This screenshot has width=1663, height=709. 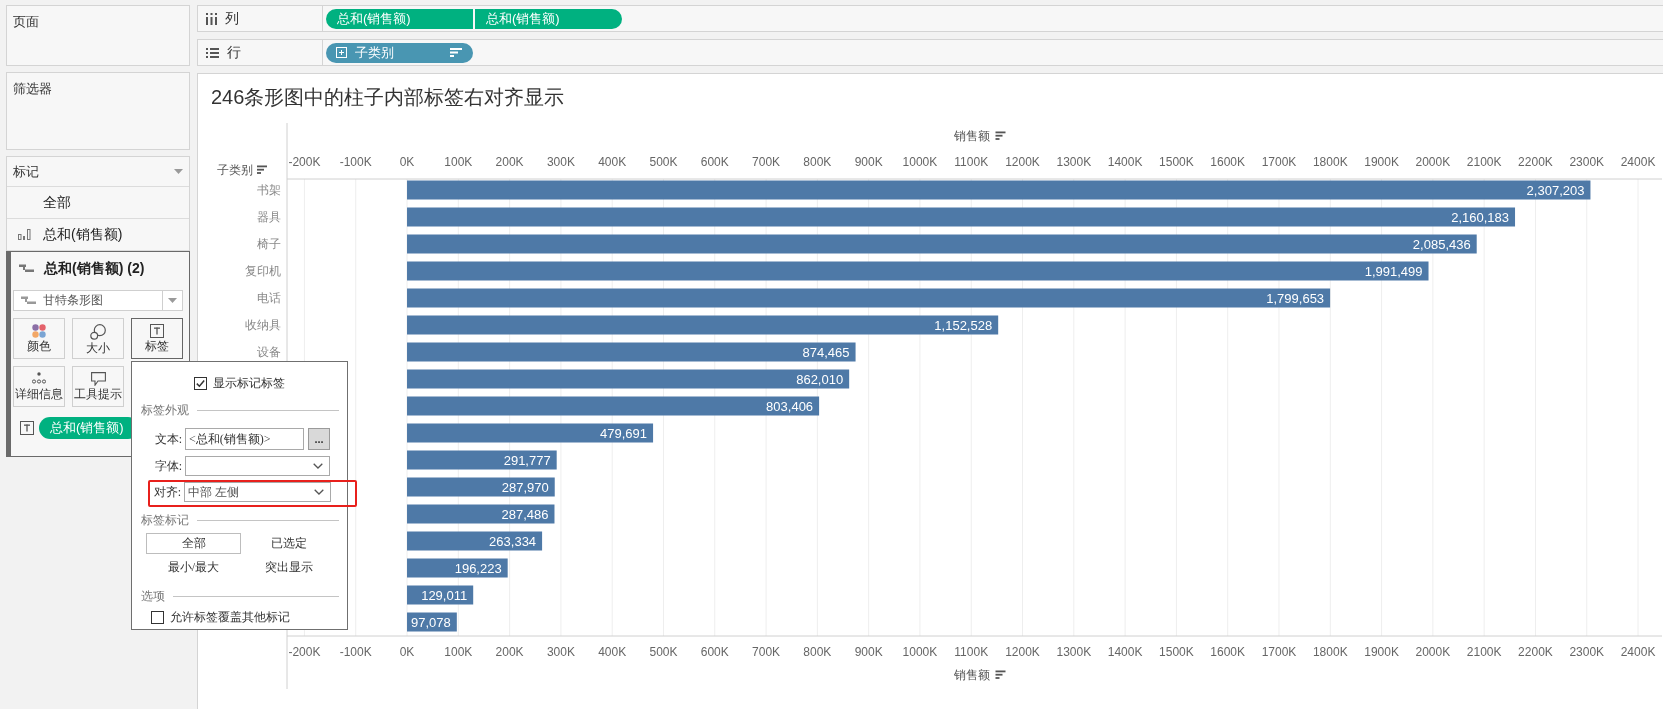 I want to click on checkbox-label: 允许标签覆盖其他标记, so click(x=230, y=617).